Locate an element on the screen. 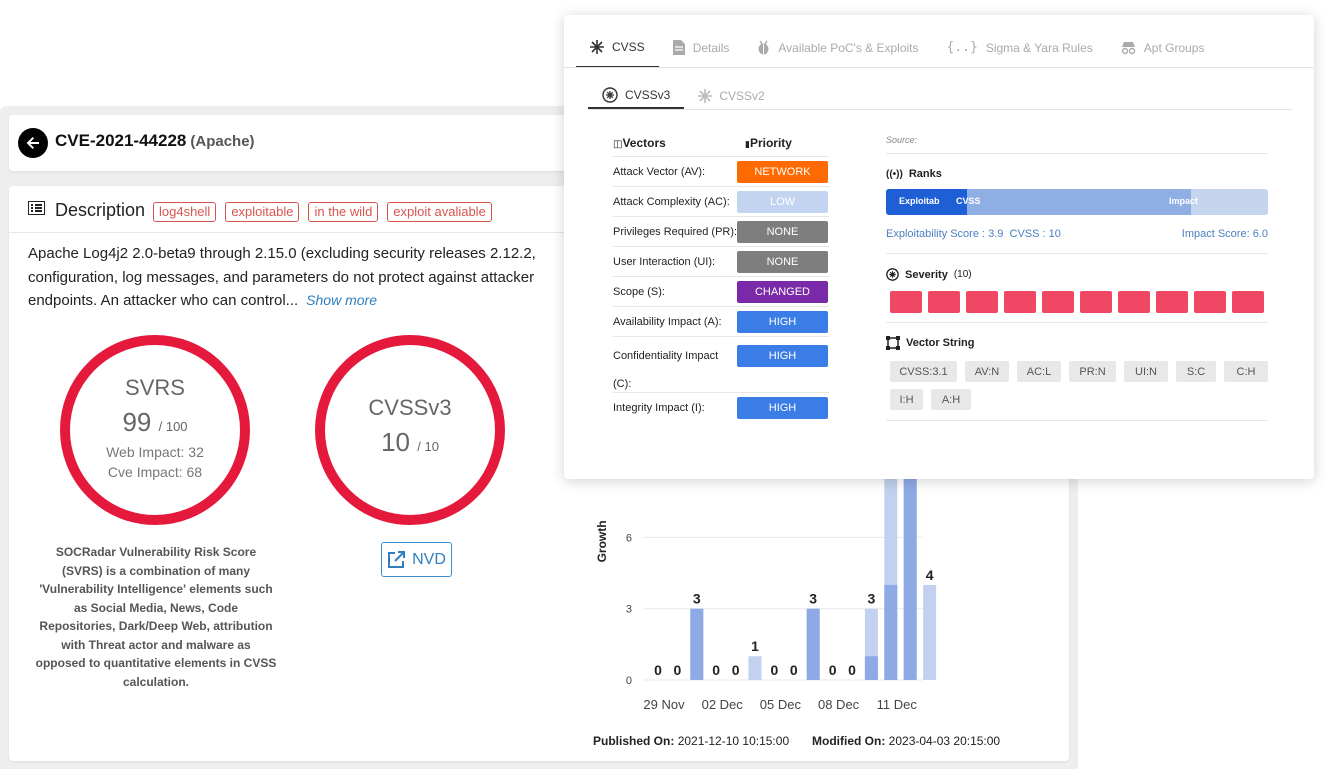 This screenshot has width=1336, height=769. tab-sigma-yara: {..} Sigma & Yara Rules is located at coordinates (1020, 47).